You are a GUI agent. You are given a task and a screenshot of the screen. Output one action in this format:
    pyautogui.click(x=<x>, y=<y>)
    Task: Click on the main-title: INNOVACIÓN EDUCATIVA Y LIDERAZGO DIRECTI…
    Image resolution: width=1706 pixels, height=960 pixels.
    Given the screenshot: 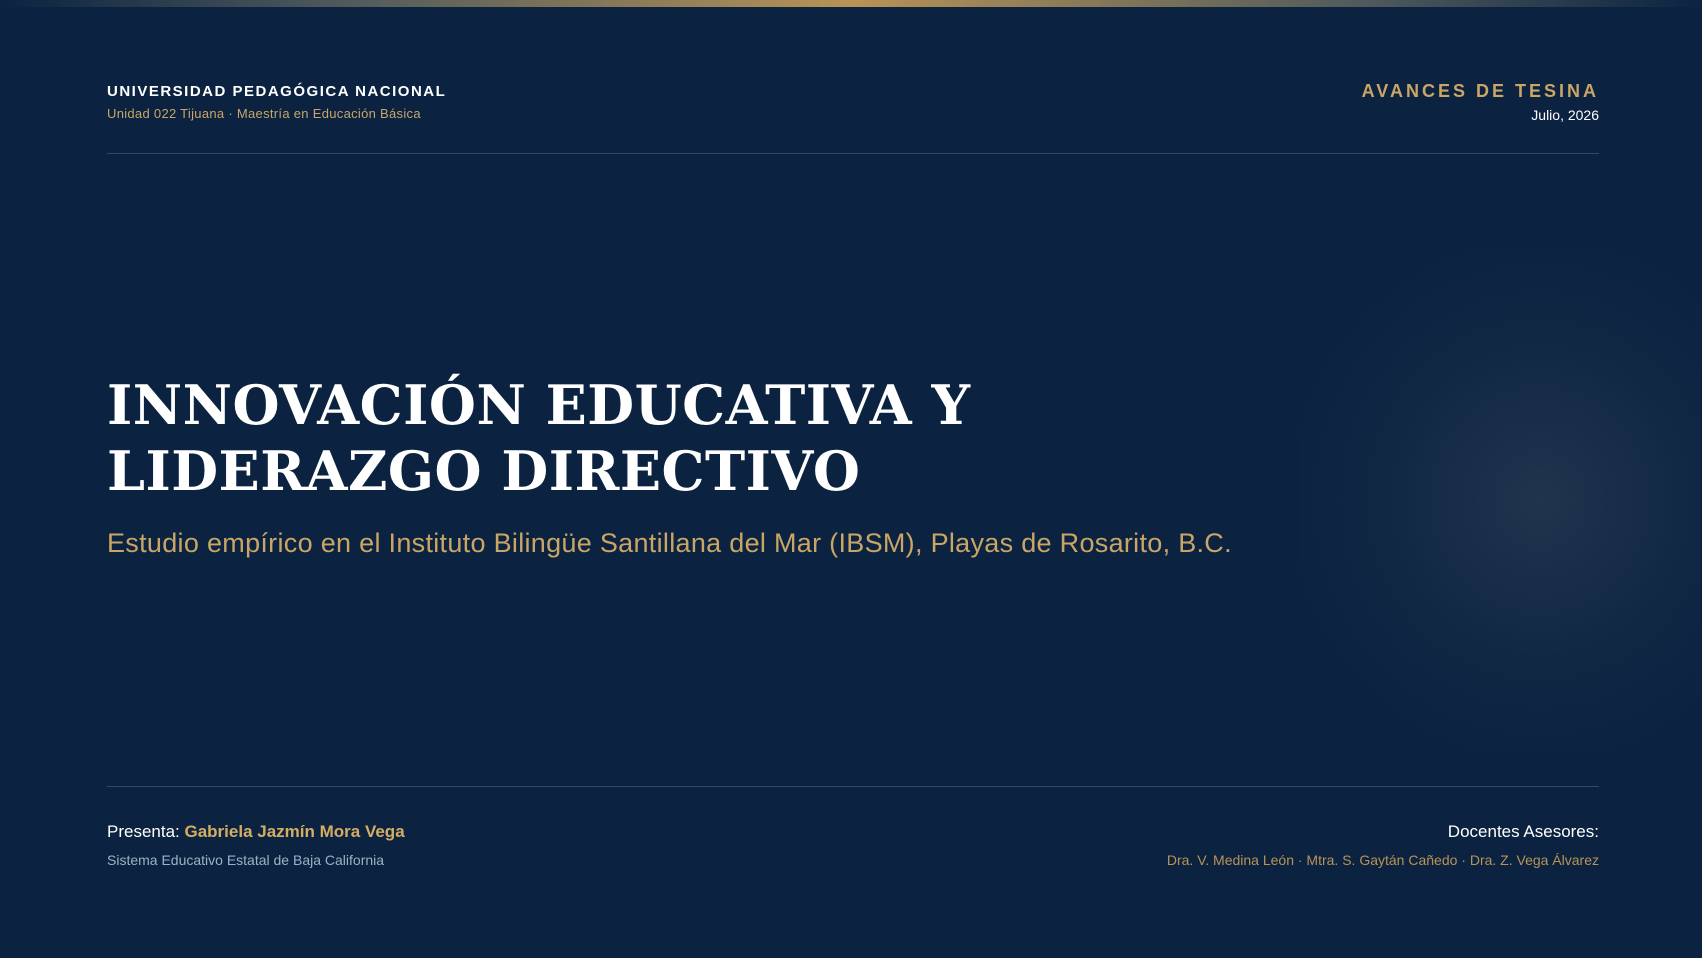 What is the action you would take?
    pyautogui.click(x=657, y=438)
    